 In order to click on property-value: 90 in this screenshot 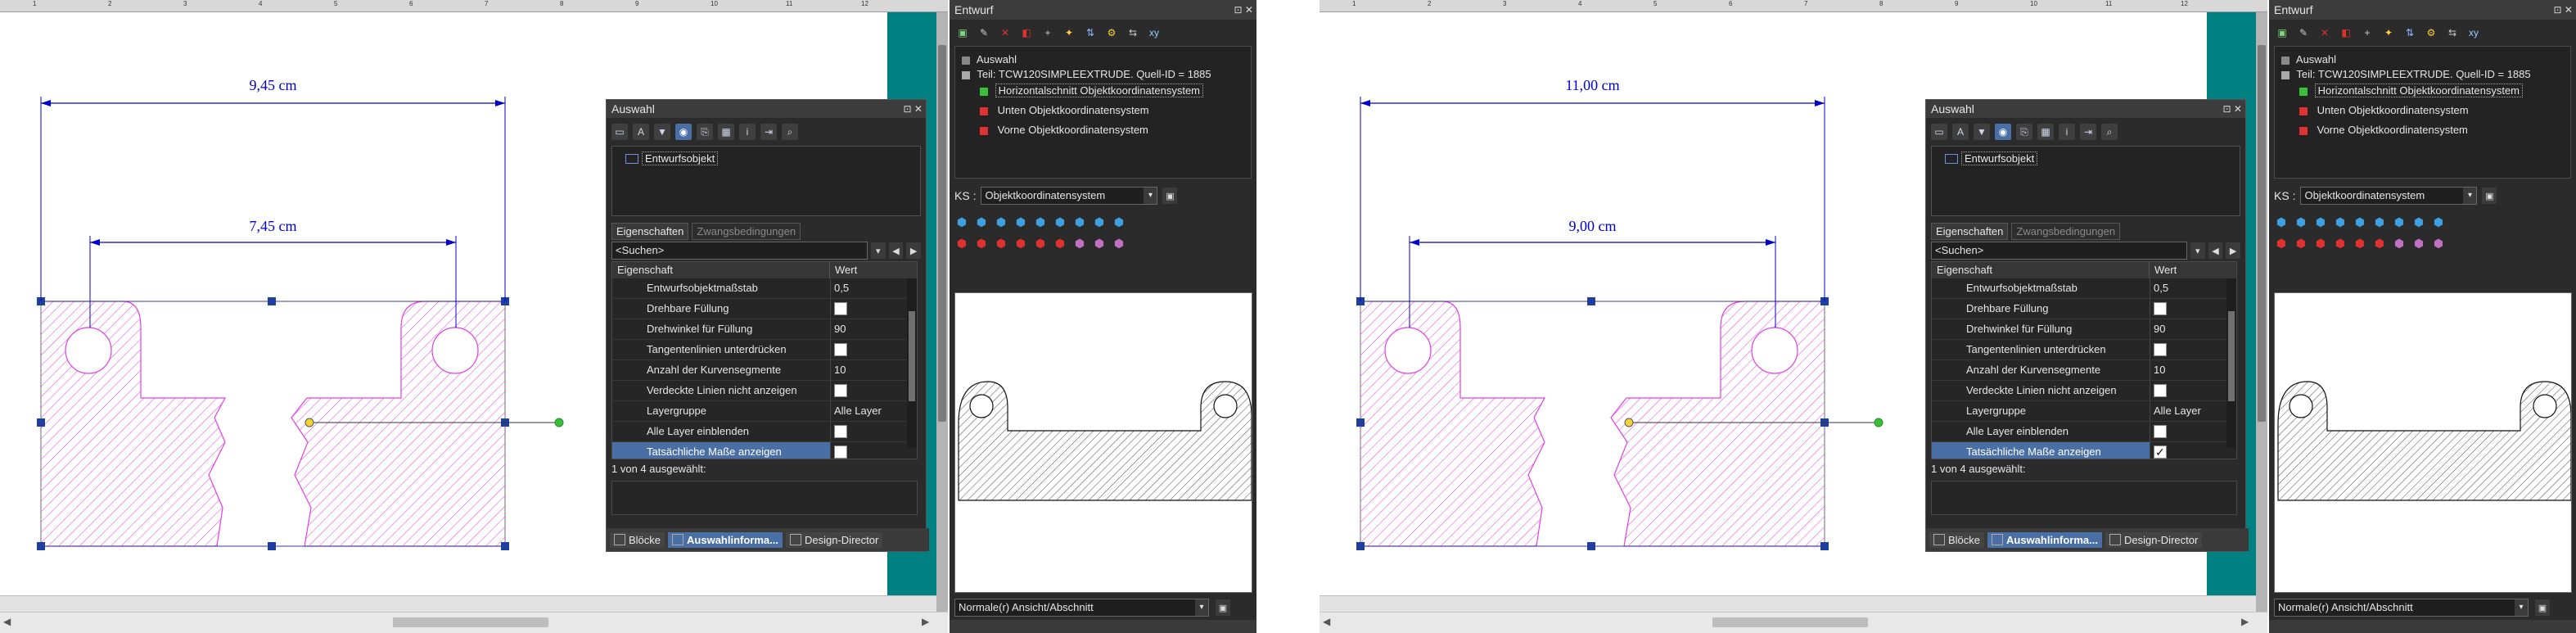, I will do `click(2159, 329)`.